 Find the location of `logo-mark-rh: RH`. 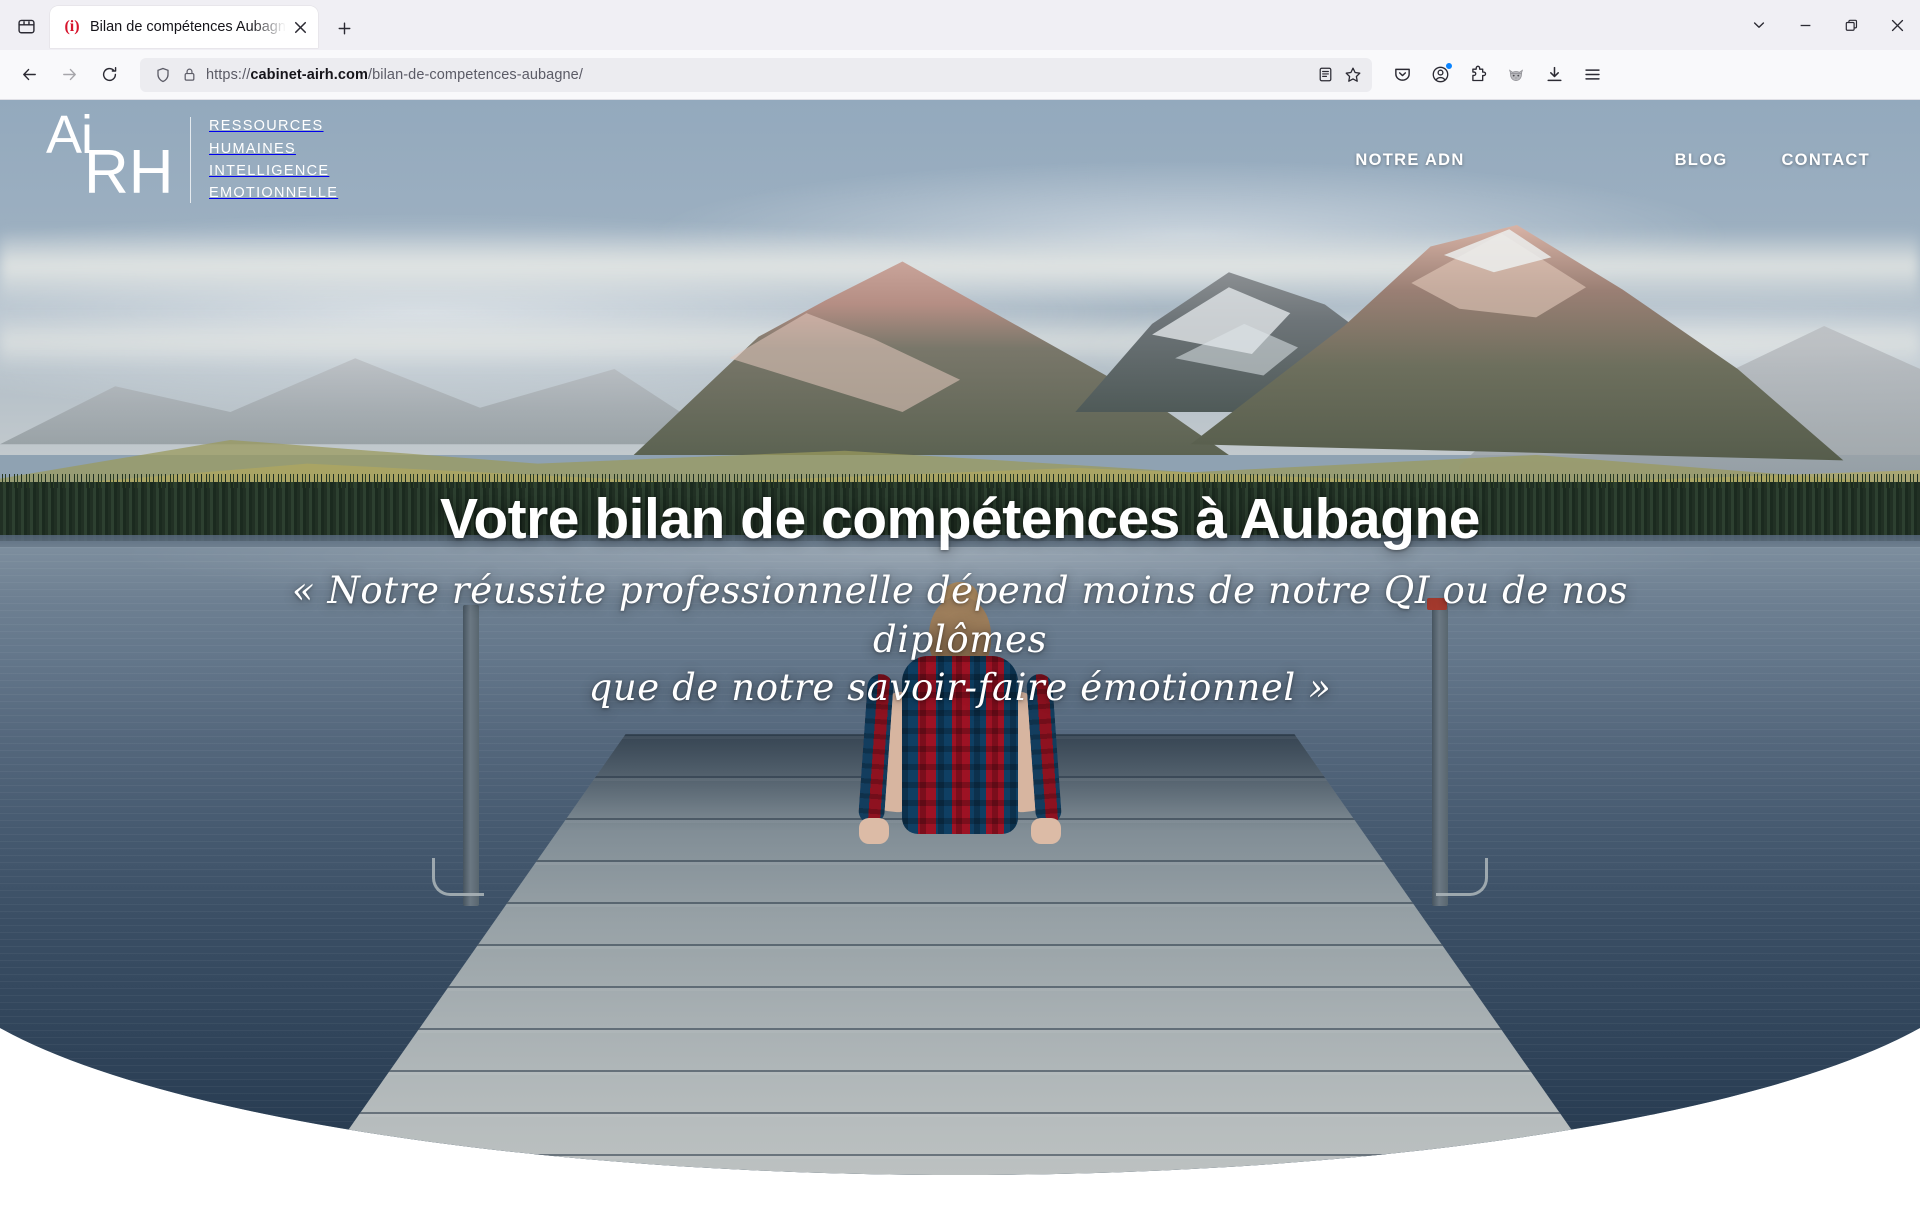

logo-mark-rh: RH is located at coordinates (129, 172).